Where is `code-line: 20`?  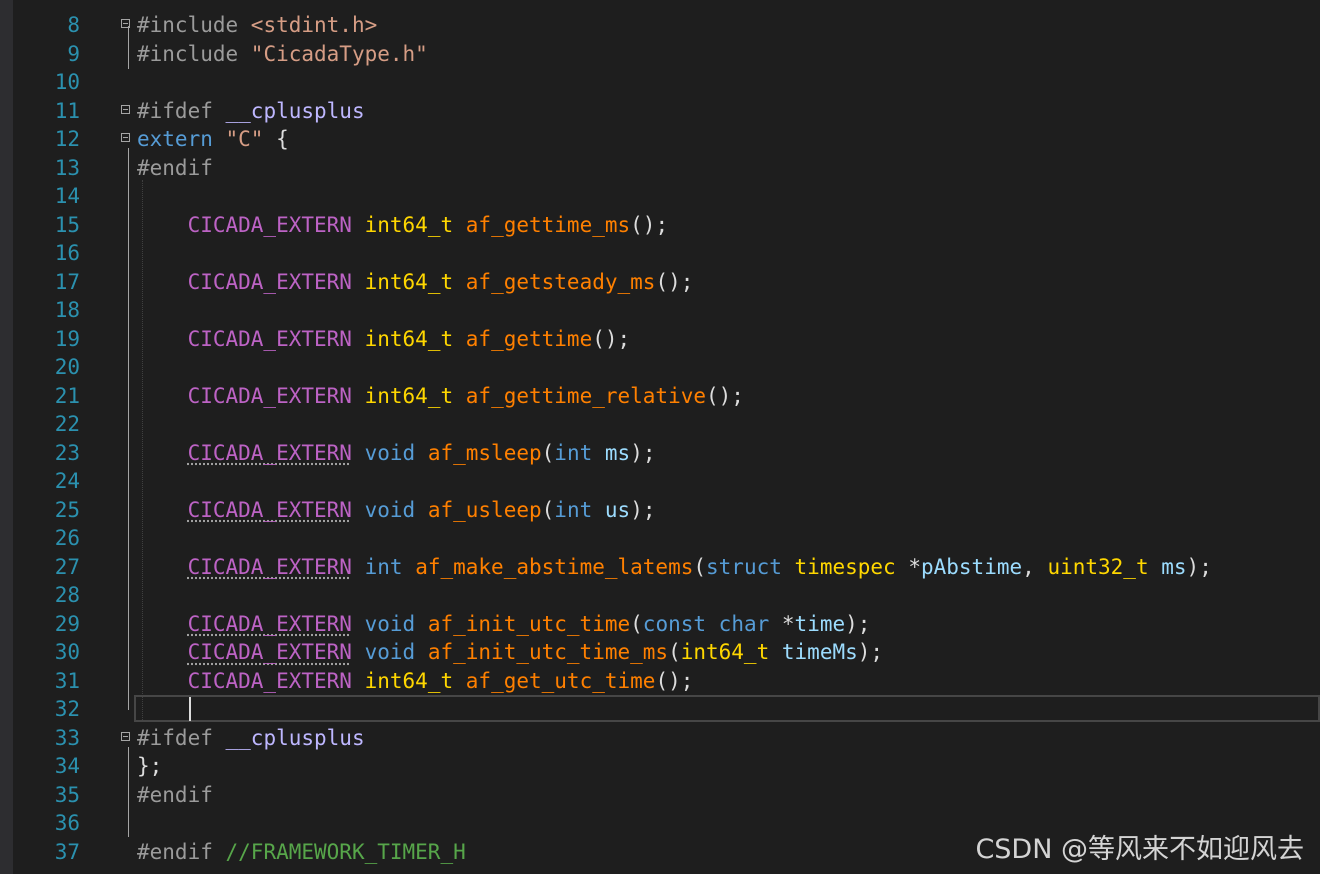
code-line: 20 is located at coordinates (660, 367).